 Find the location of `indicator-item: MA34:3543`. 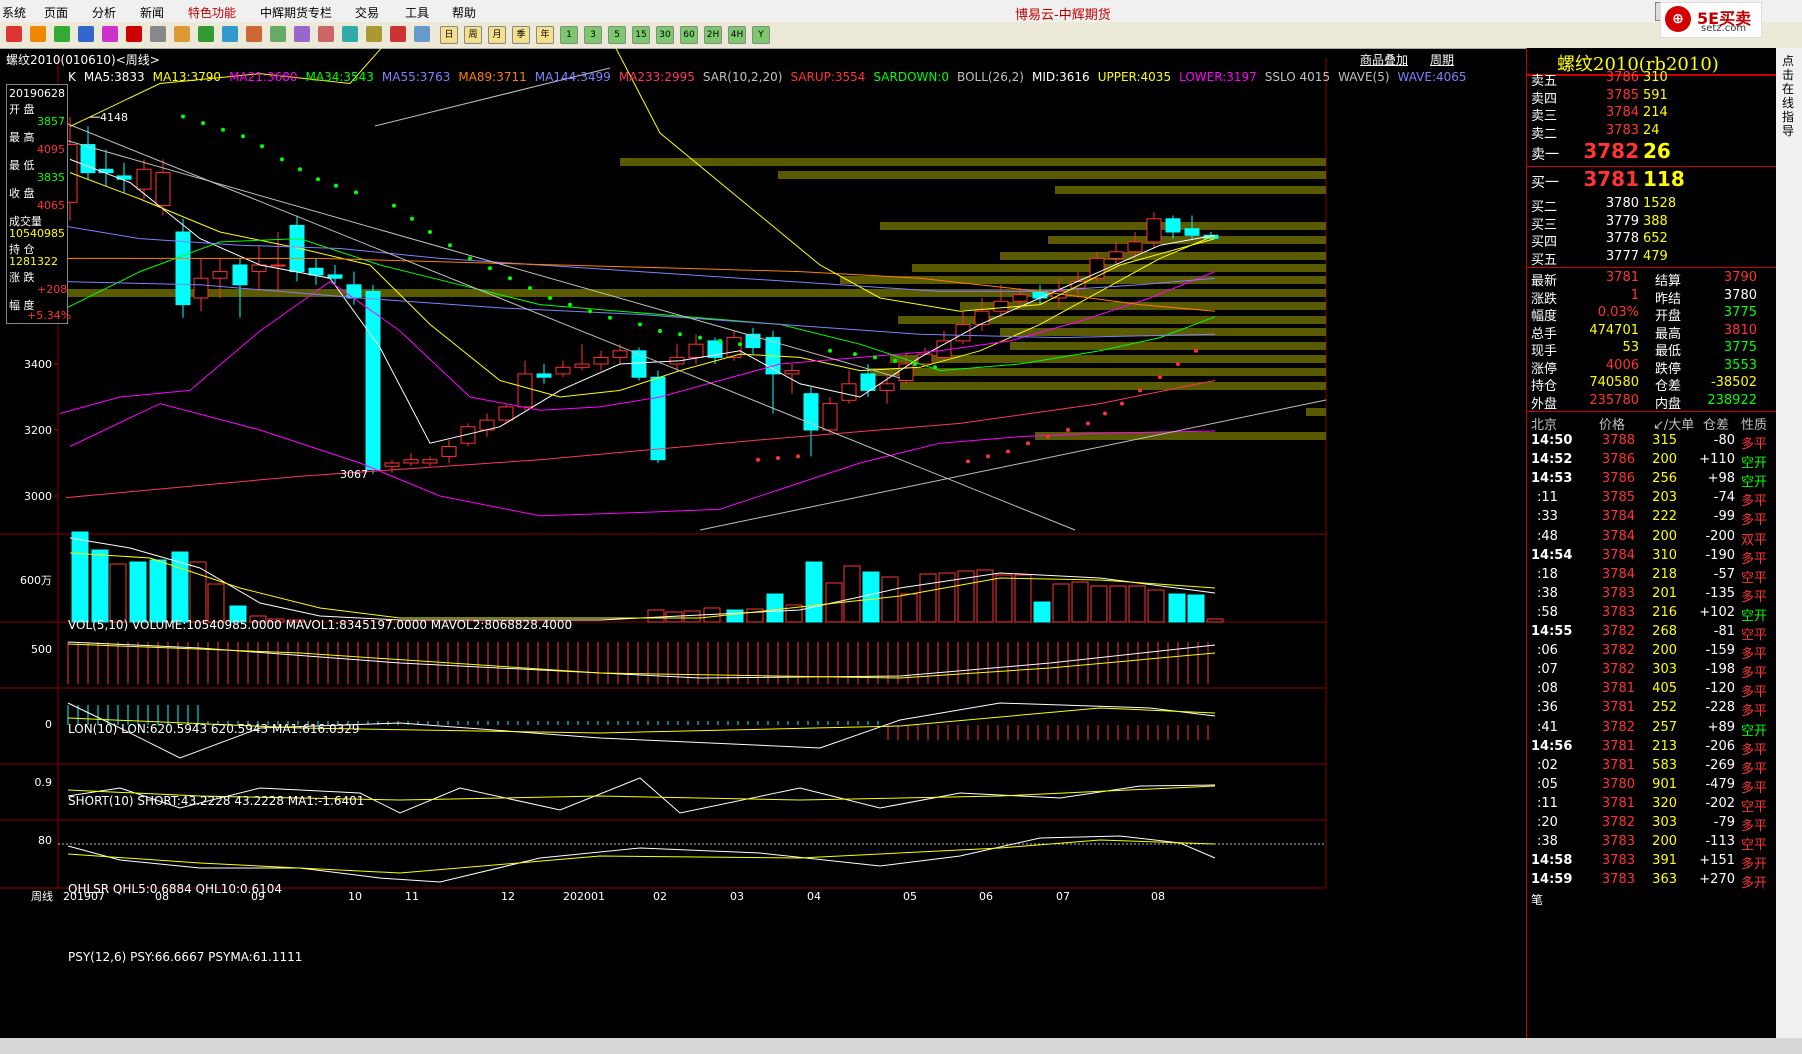

indicator-item: MA34:3543 is located at coordinates (339, 77).